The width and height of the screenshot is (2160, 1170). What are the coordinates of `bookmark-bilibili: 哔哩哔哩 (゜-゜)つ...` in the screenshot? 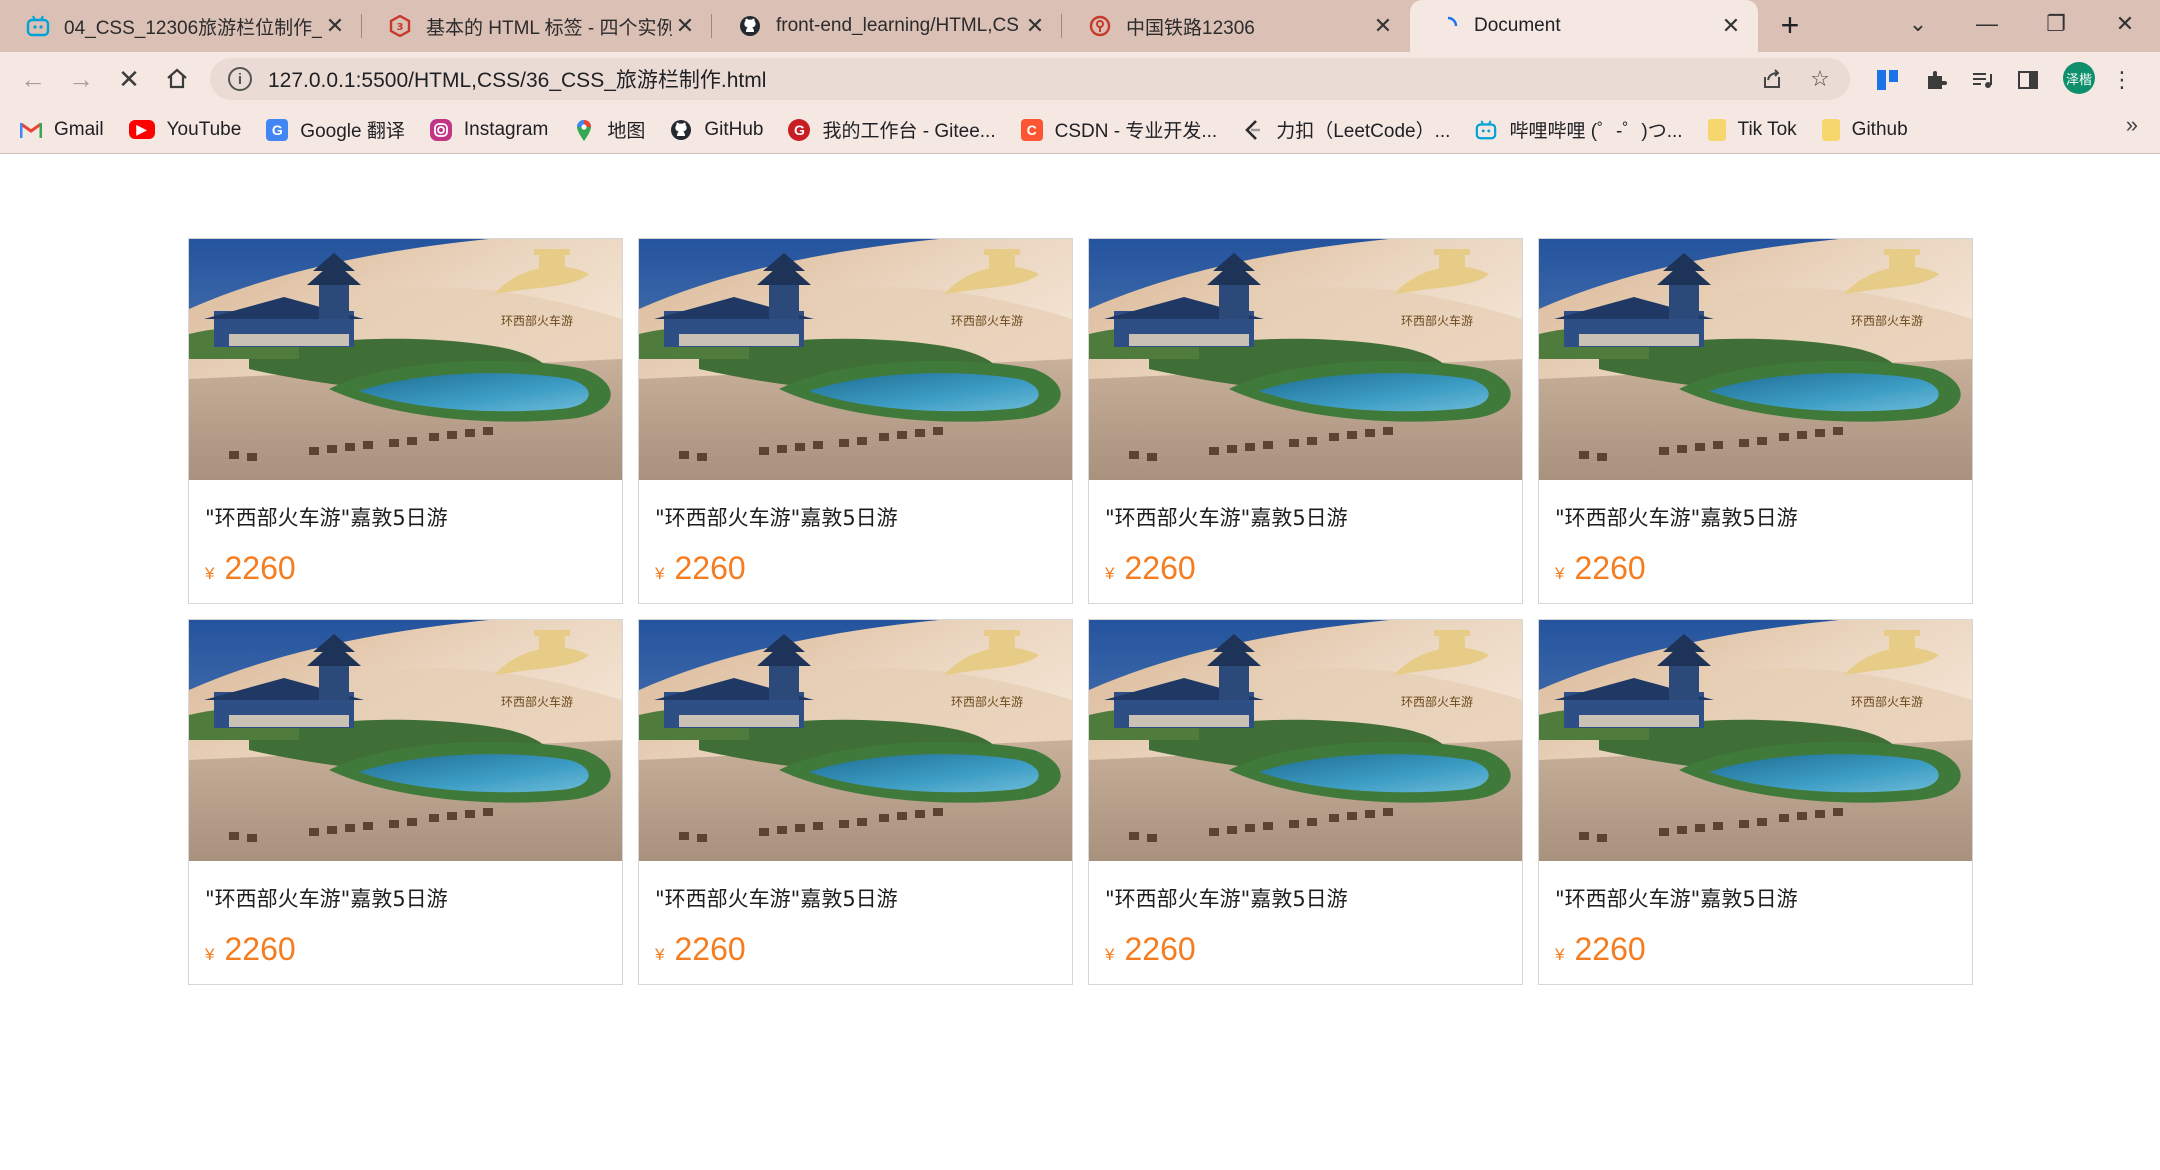 It's located at (1579, 129).